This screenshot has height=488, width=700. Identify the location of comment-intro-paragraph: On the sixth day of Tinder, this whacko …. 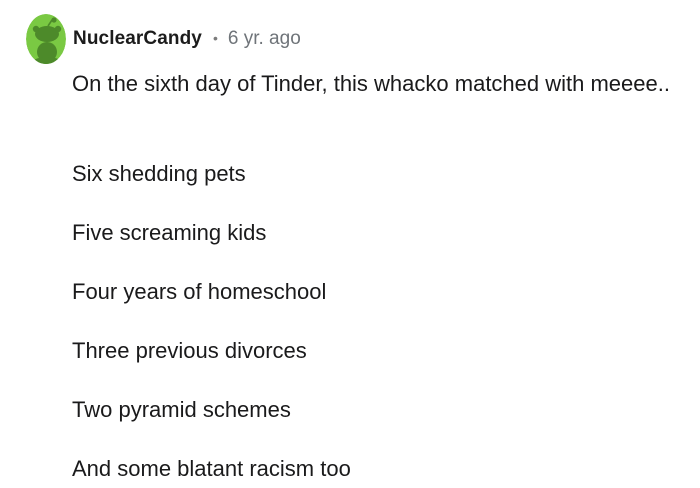
(371, 83).